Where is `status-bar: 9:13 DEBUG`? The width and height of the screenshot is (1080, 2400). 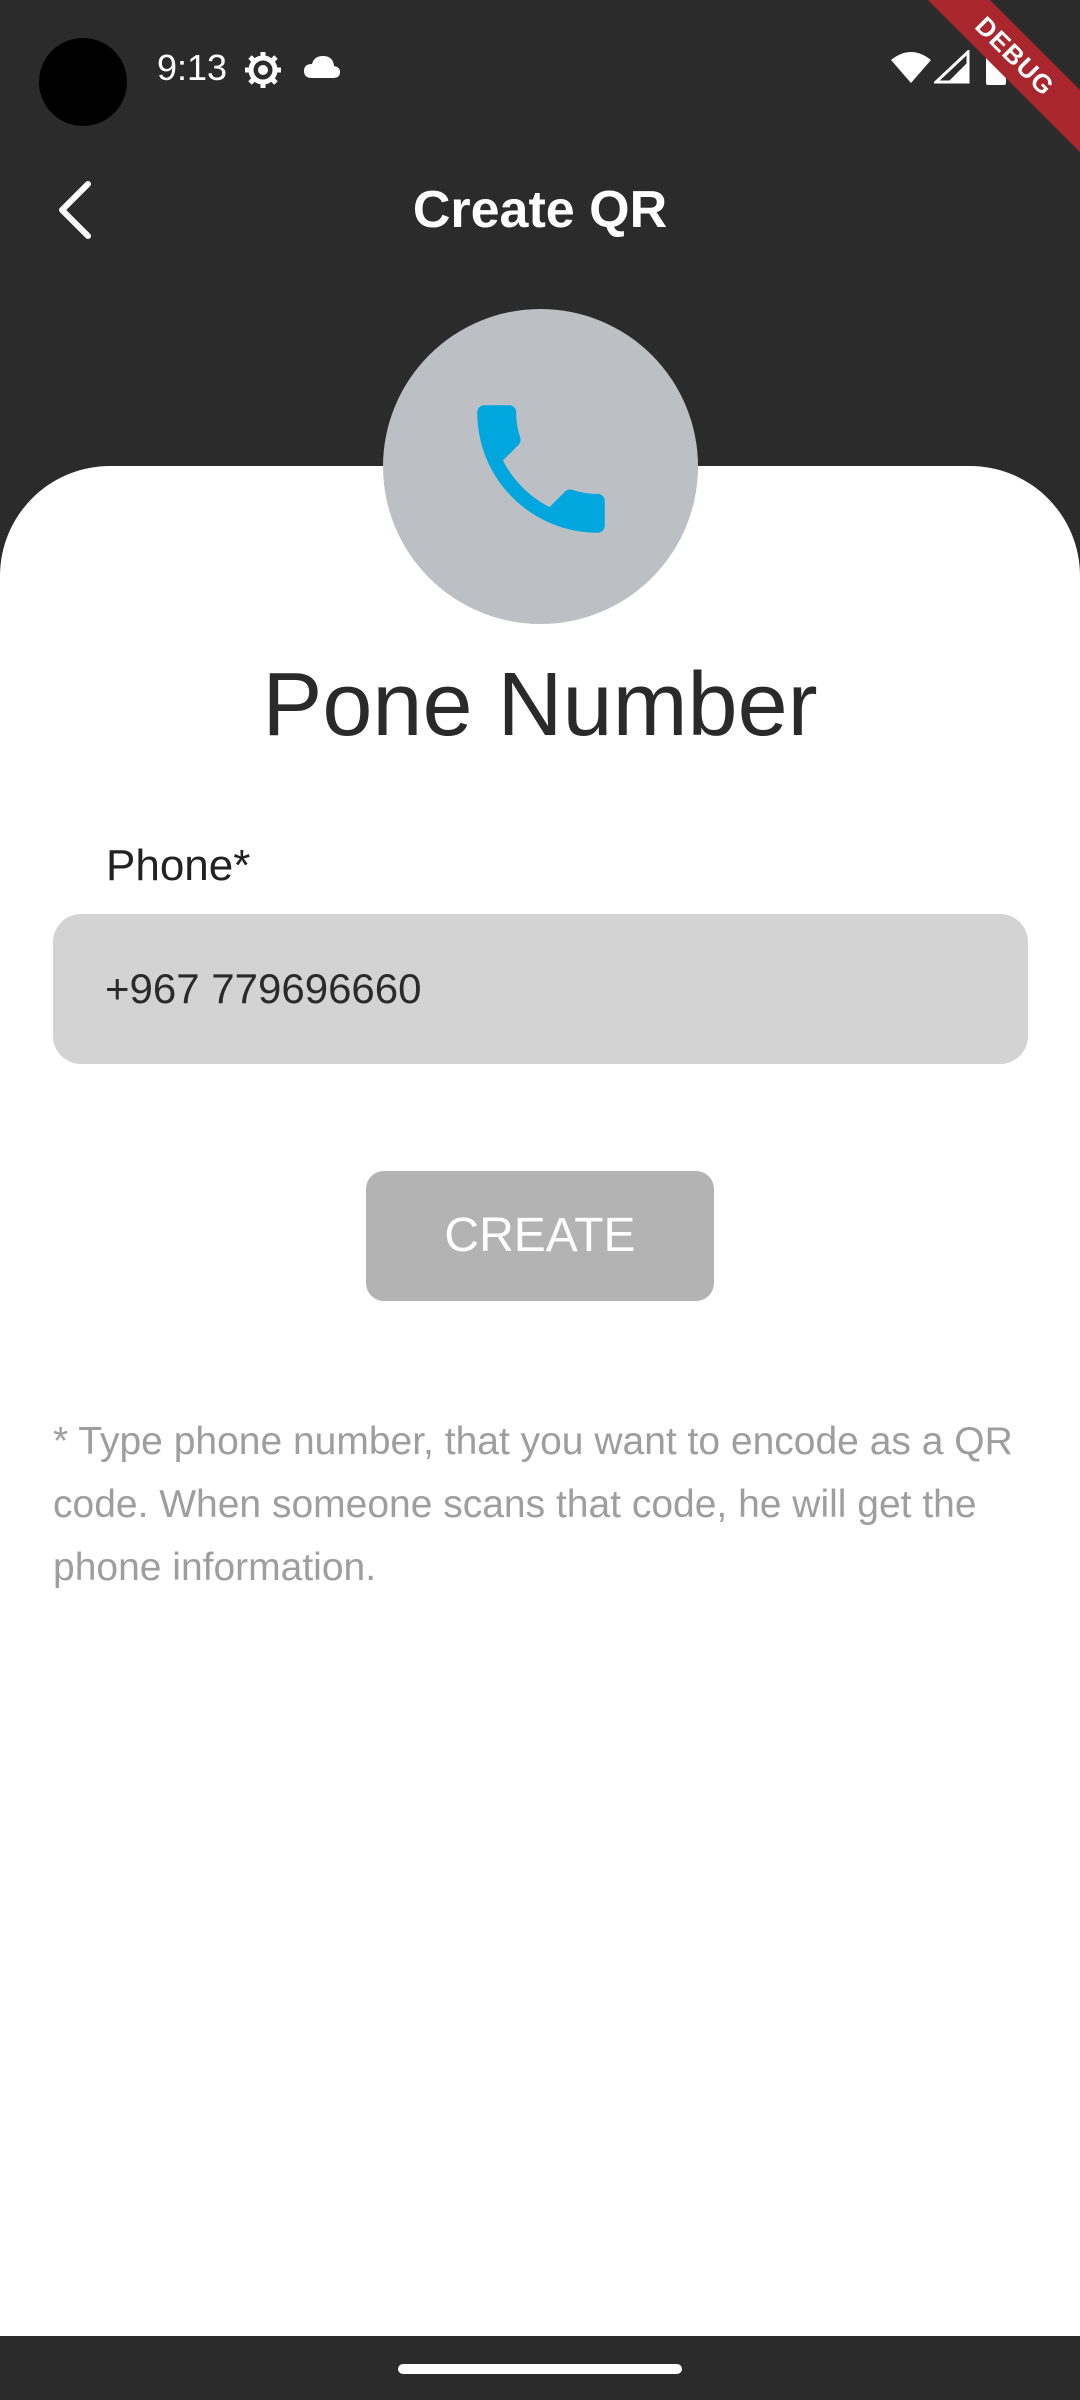
status-bar: 9:13 DEBUG is located at coordinates (540, 80).